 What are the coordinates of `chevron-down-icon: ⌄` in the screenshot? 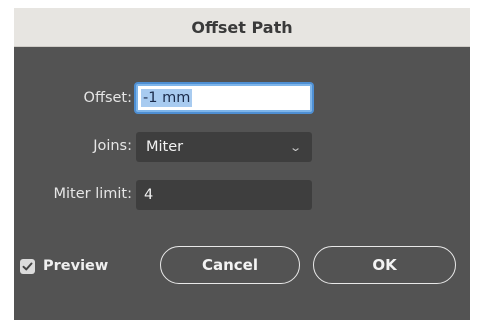 It's located at (295, 147).